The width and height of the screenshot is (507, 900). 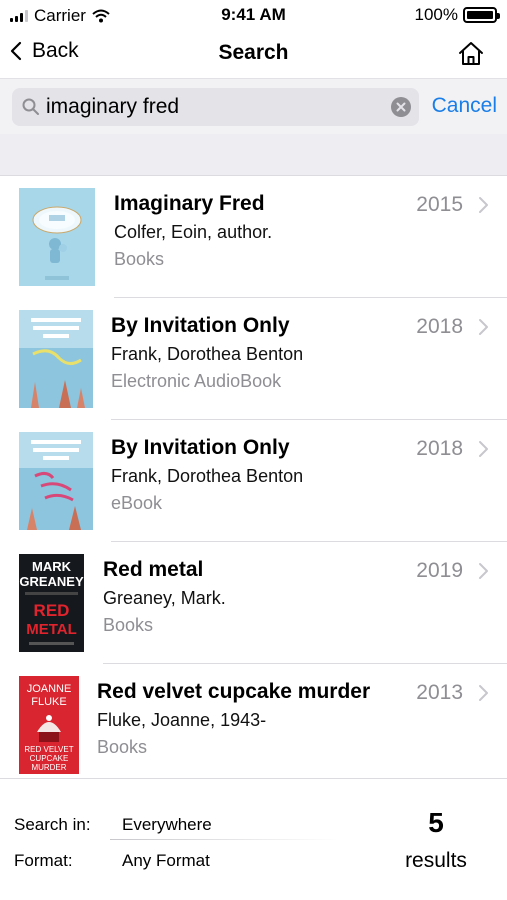 I want to click on cancel-button: Cancel, so click(x=464, y=106).